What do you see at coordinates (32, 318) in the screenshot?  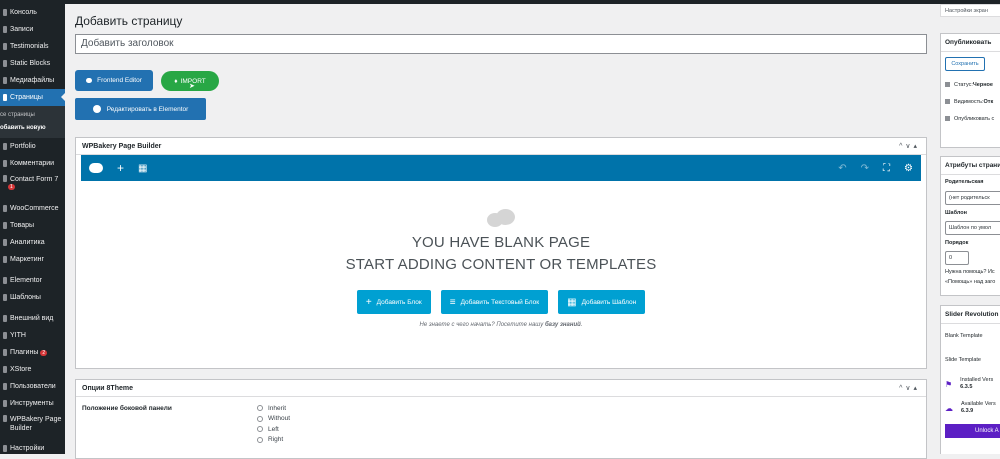 I see `sidebar-item-appearance: Внешний вид` at bounding box center [32, 318].